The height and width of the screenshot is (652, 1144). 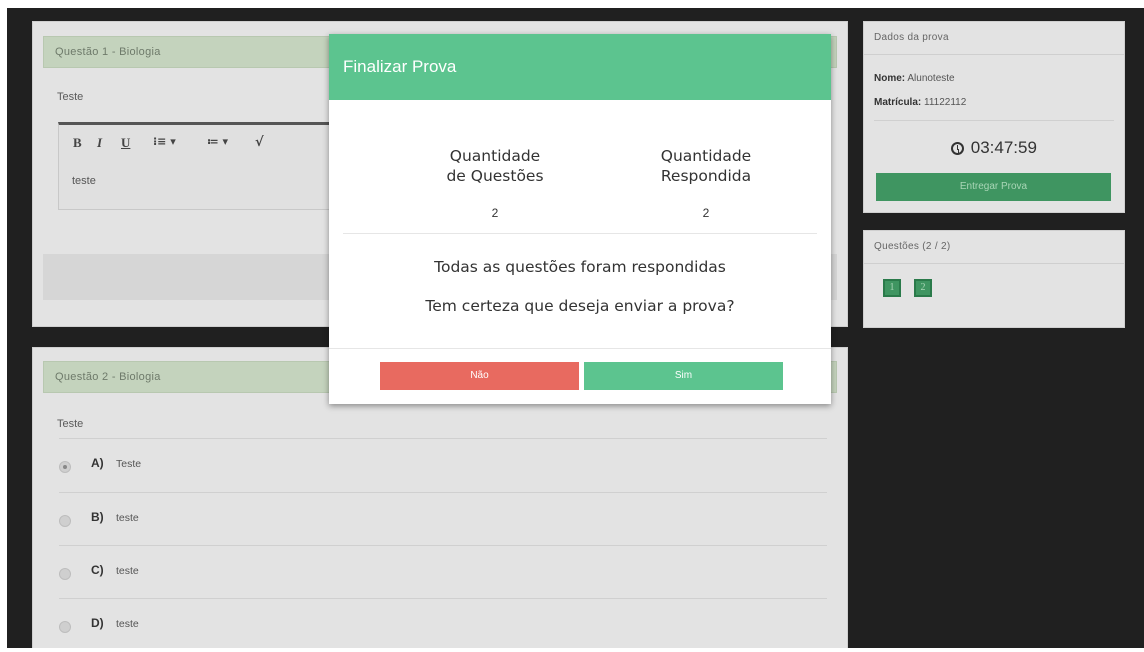 What do you see at coordinates (580, 67) in the screenshot?
I see `modal-header: Finalizar Prova` at bounding box center [580, 67].